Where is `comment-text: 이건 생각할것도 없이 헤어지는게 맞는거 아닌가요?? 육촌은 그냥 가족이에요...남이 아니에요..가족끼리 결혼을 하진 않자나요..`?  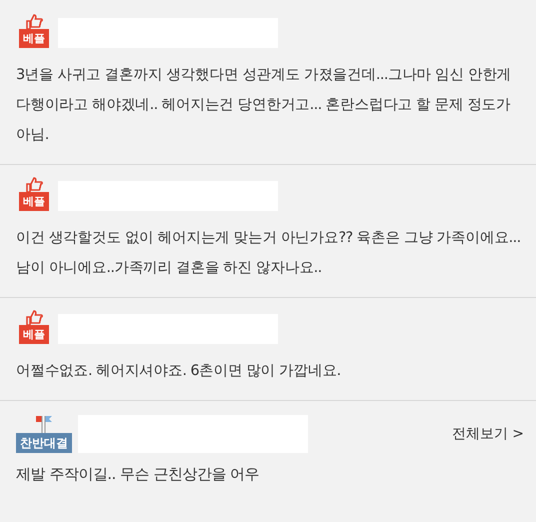
comment-text: 이건 생각할것도 없이 헤어지는게 맞는거 아닌가요?? 육촌은 그냥 가족이에요...남이 아니에요..가족끼리 결혼을 하진 않자나요.. is located at coordinates (269, 253).